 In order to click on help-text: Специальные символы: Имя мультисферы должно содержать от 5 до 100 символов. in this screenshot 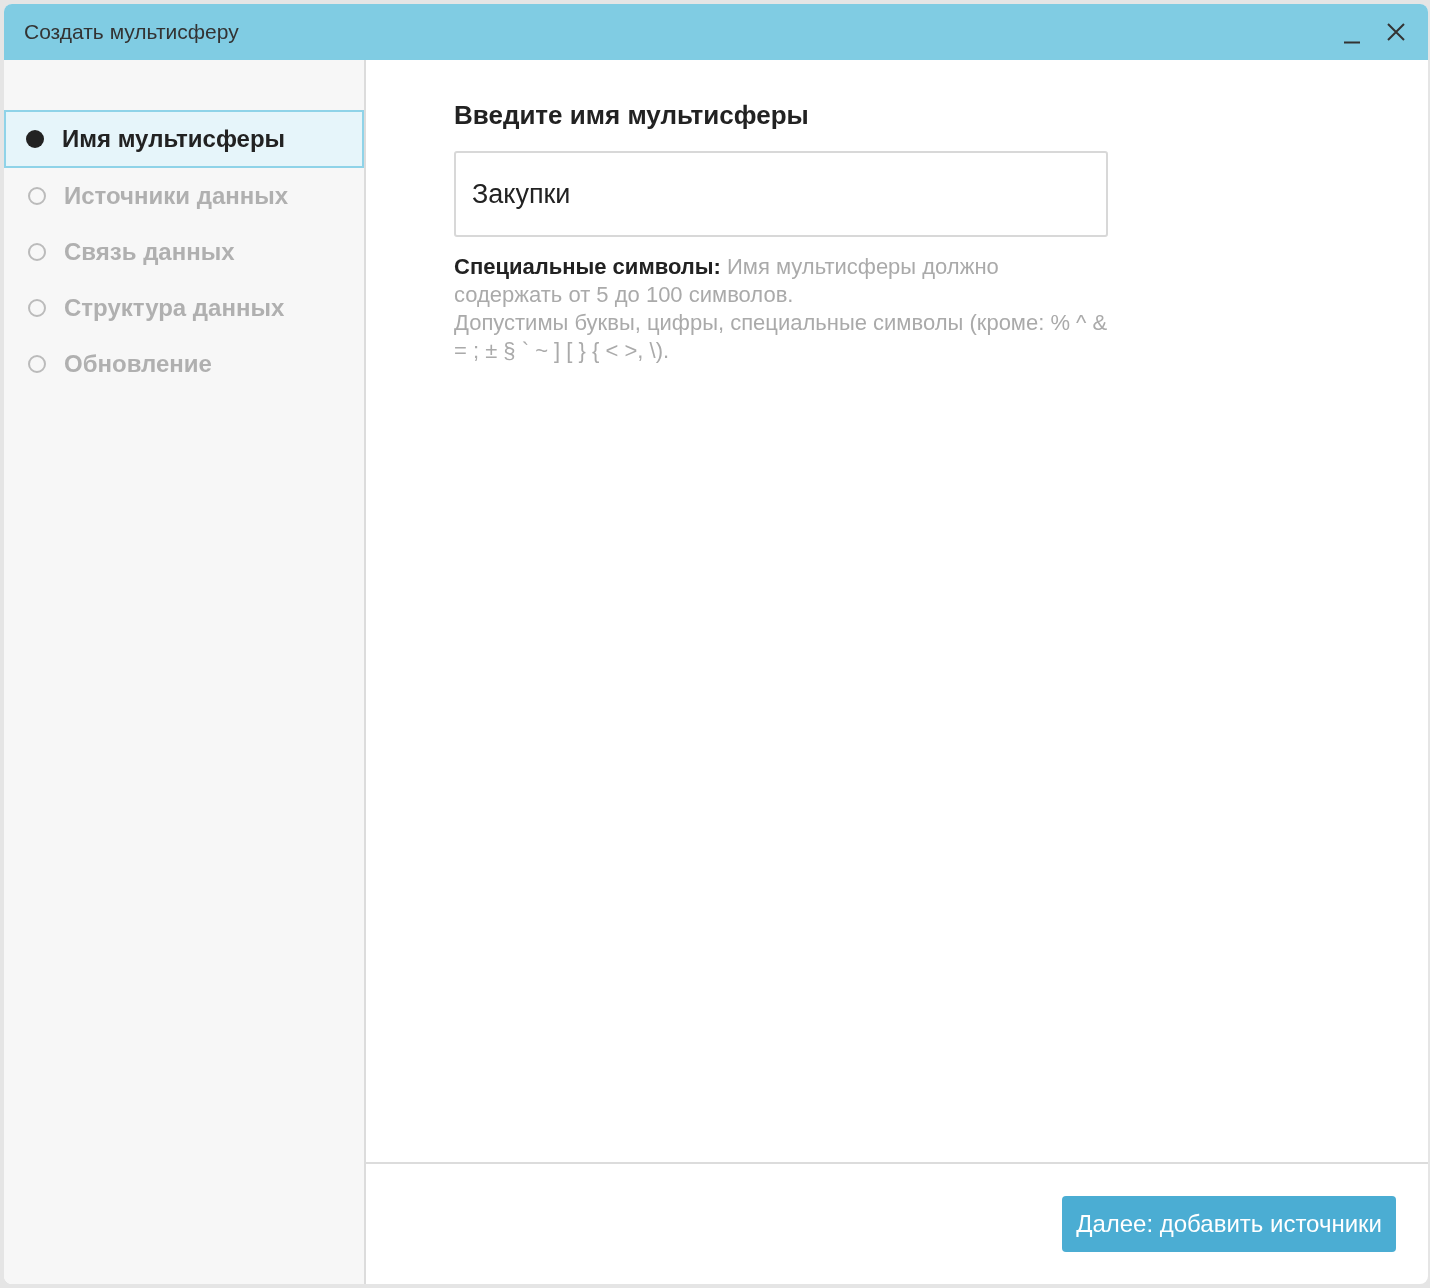, I will do `click(727, 281)`.